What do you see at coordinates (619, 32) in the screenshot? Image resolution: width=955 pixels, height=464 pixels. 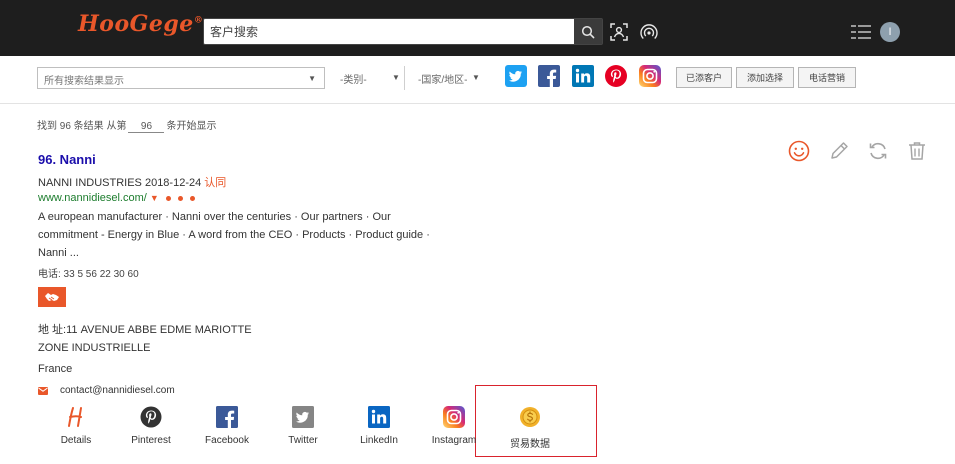 I see `face-scan-icon` at bounding box center [619, 32].